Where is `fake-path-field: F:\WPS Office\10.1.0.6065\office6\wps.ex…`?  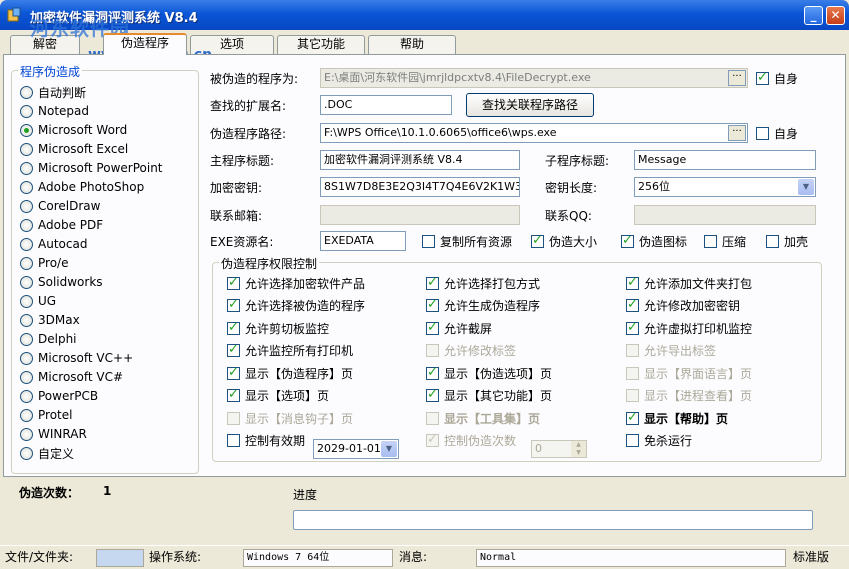 fake-path-field: F:\WPS Office\10.1.0.6065\office6\wps.ex… is located at coordinates (534, 133).